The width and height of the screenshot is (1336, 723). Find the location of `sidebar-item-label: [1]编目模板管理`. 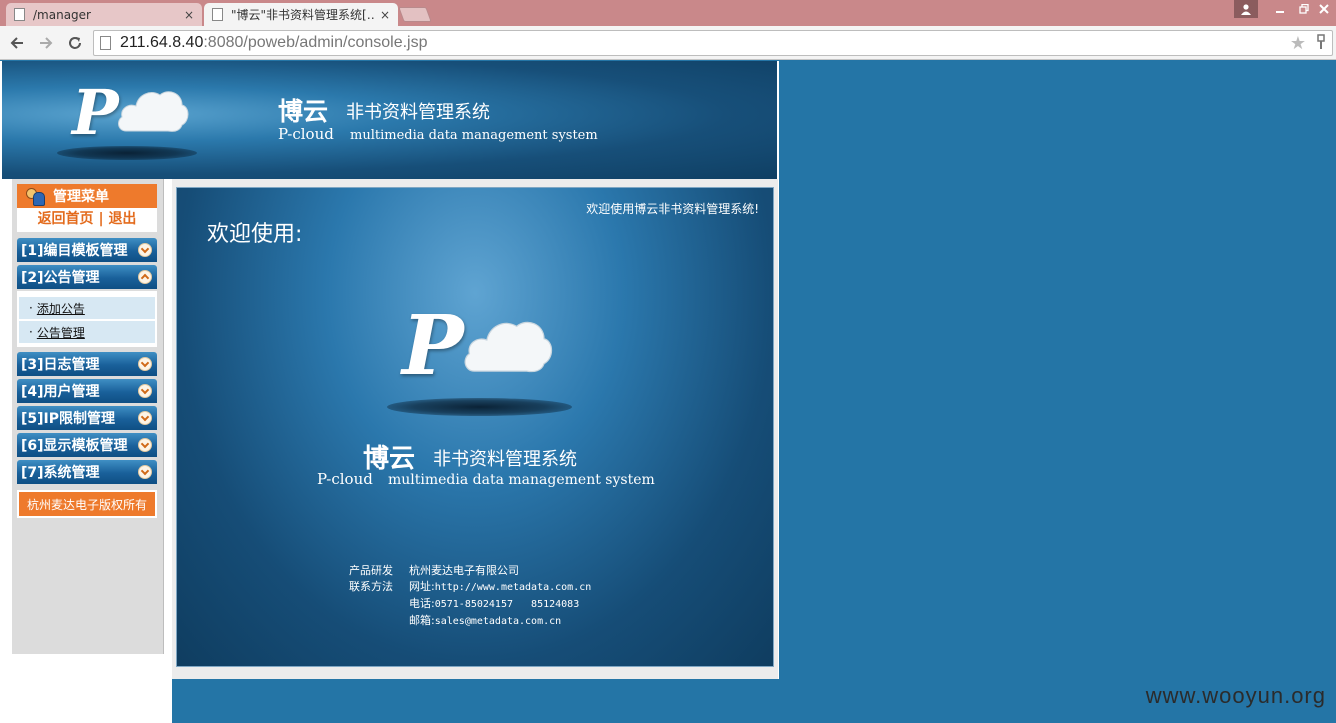

sidebar-item-label: [1]编目模板管理 is located at coordinates (74, 251).